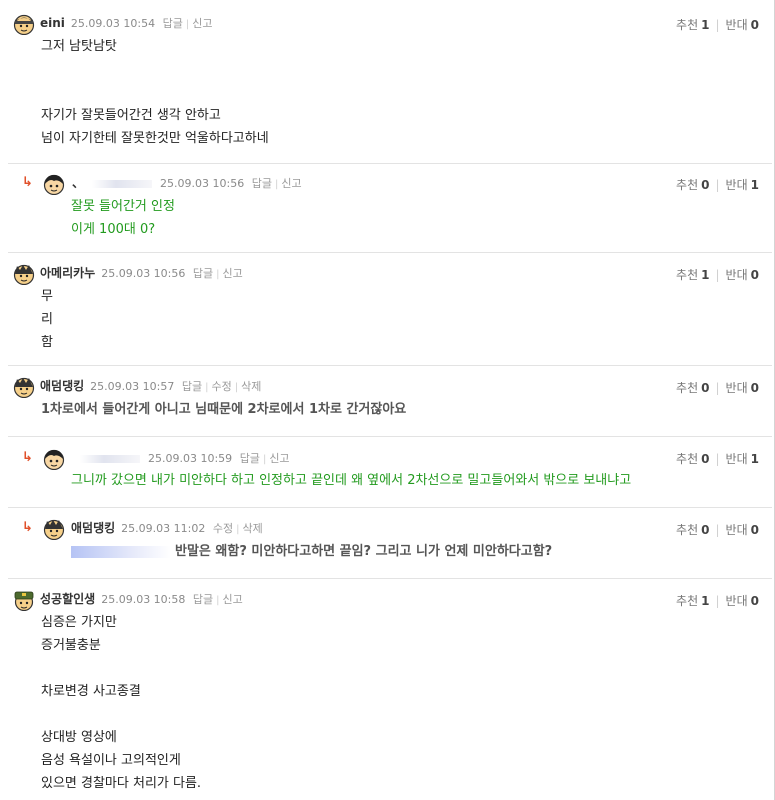 The image size is (775, 800). Describe the element at coordinates (47, 342) in the screenshot. I see `comment-line: 함` at that location.